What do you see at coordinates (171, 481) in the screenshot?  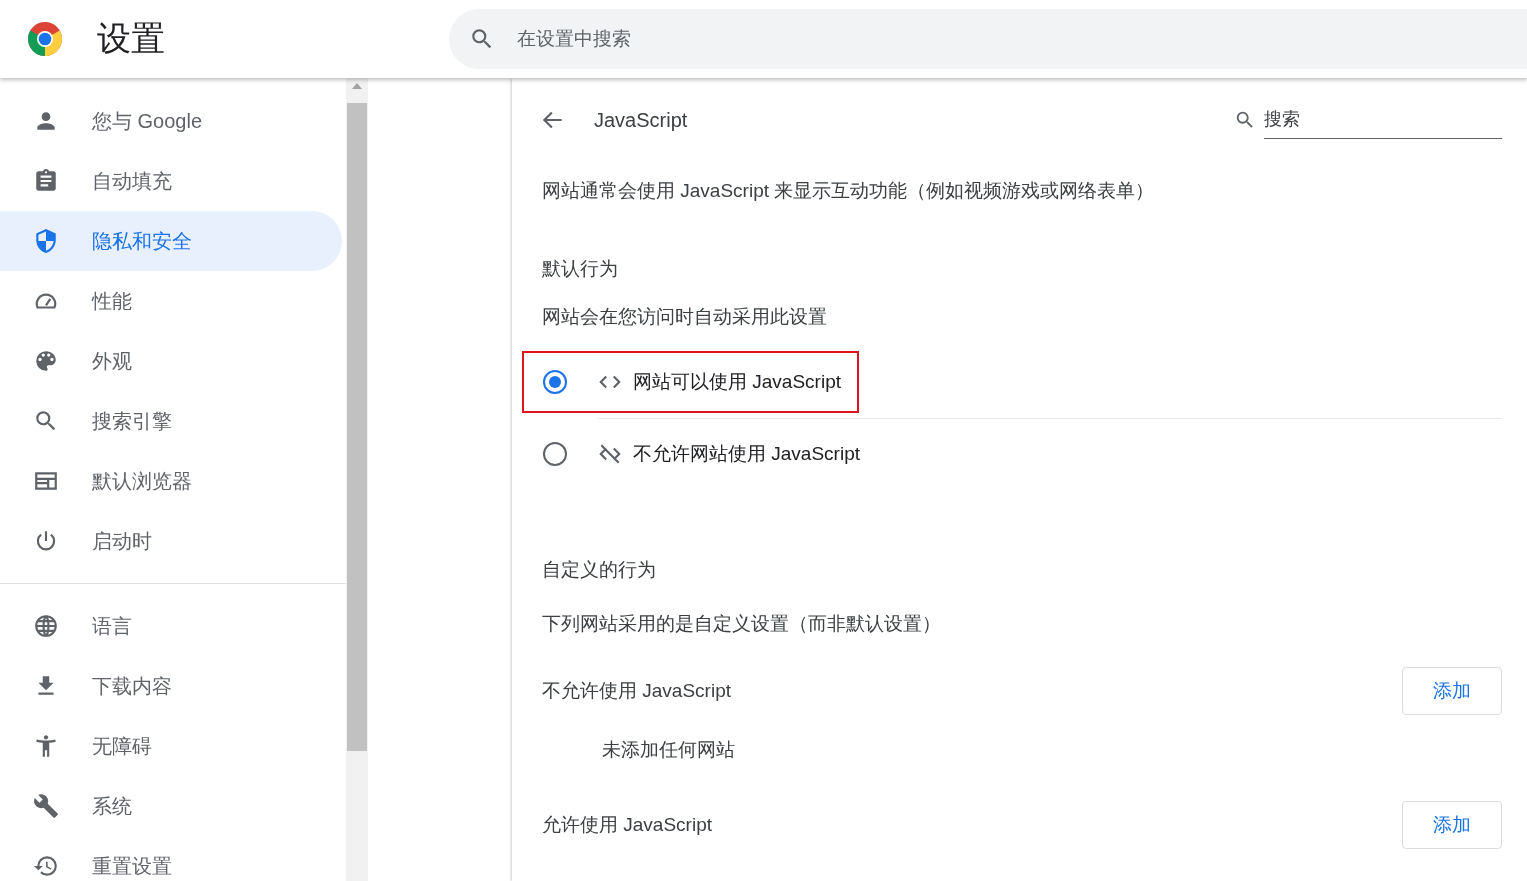 I see `sidebar-item: 默认浏览器` at bounding box center [171, 481].